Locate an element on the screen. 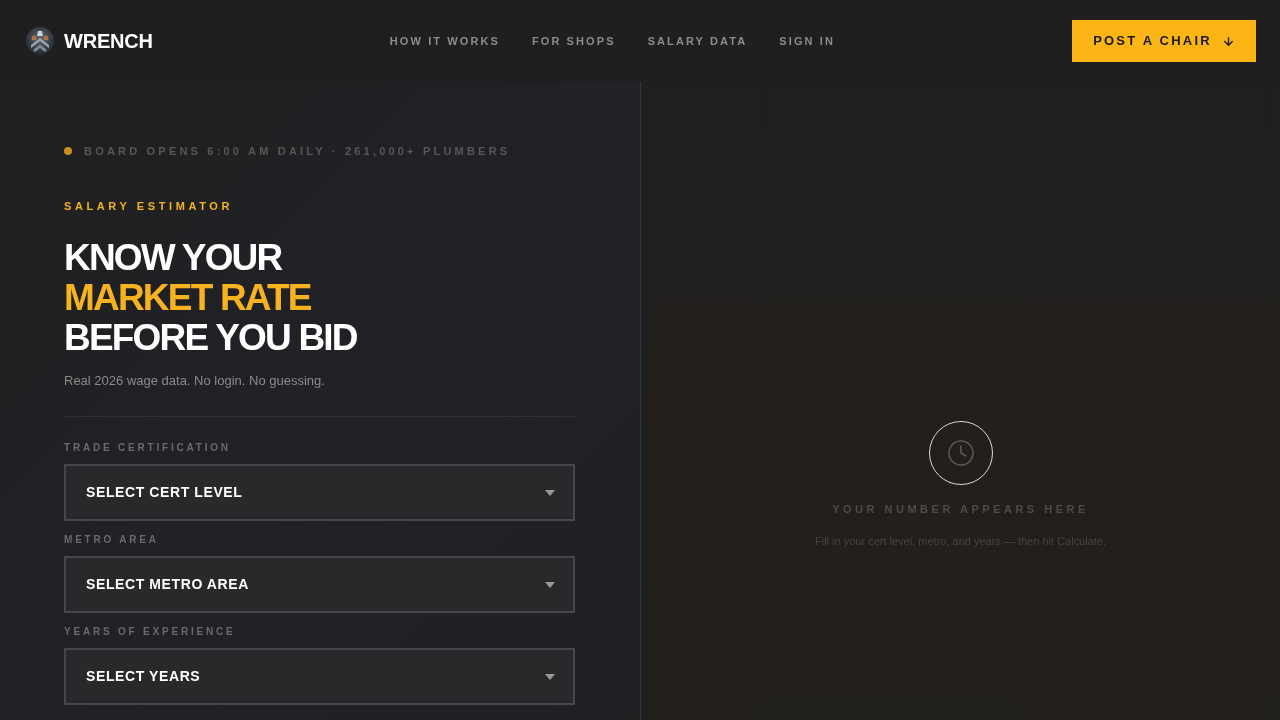 The width and height of the screenshot is (1280, 720). post-a-chair-button: POST A CHAIR is located at coordinates (1164, 41).